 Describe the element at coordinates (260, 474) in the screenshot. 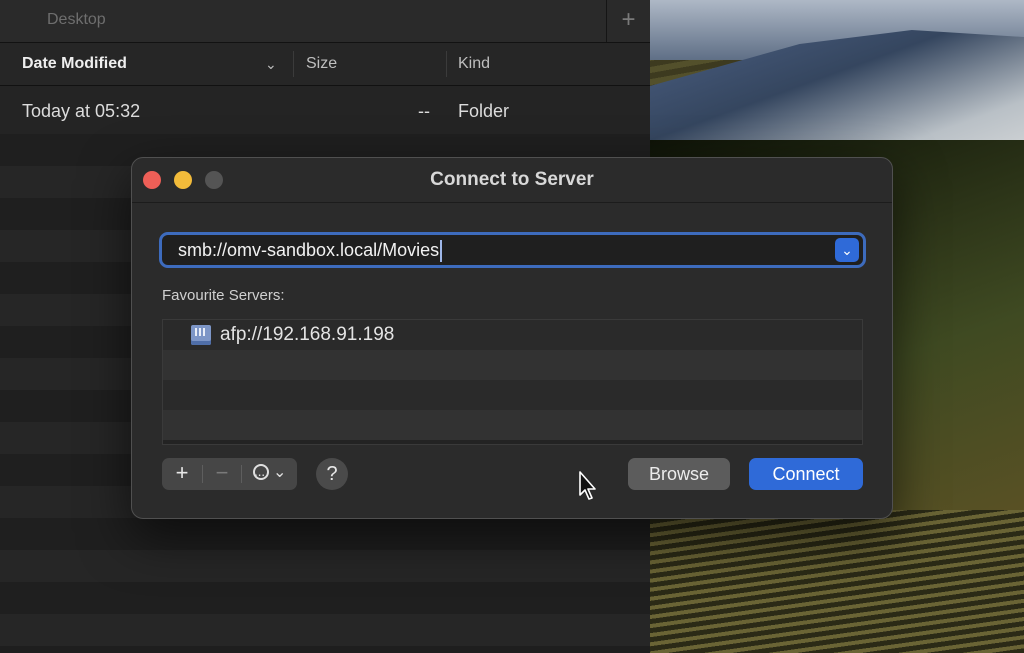

I see `ellipsis-circle-icon` at that location.